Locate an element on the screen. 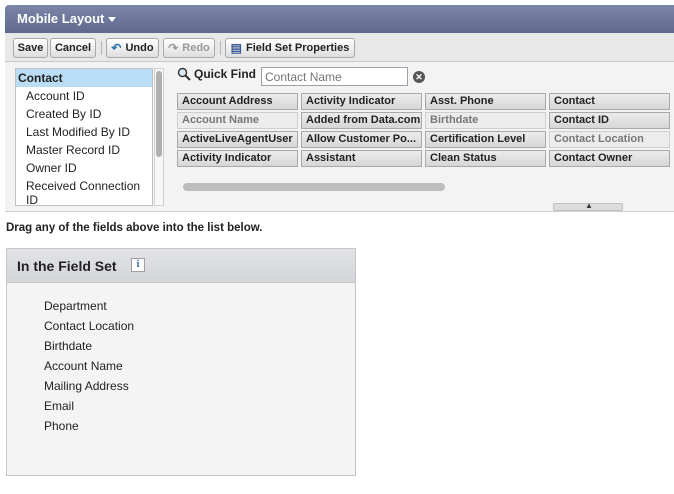  field-tile: Assistant is located at coordinates (361, 158).